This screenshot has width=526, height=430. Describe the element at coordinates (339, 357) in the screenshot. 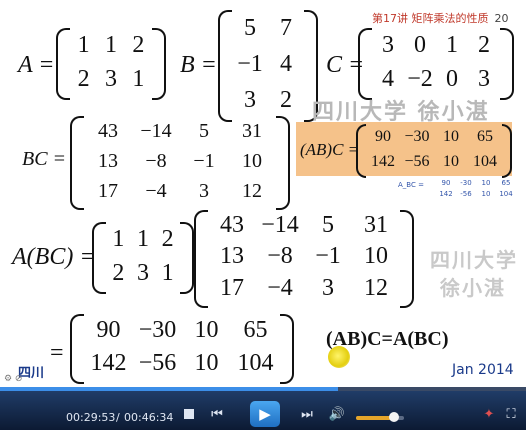

I see `pointer-highlight-icon` at that location.